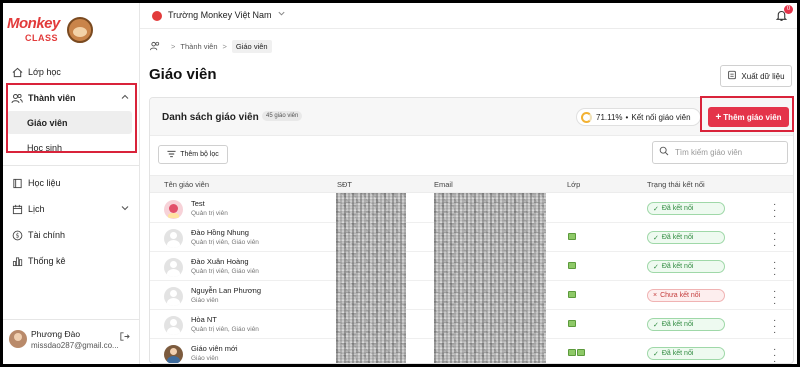 The image size is (800, 367). What do you see at coordinates (638, 117) in the screenshot?
I see `connection-rate: 71.11% • Kết nối giáo viên` at bounding box center [638, 117].